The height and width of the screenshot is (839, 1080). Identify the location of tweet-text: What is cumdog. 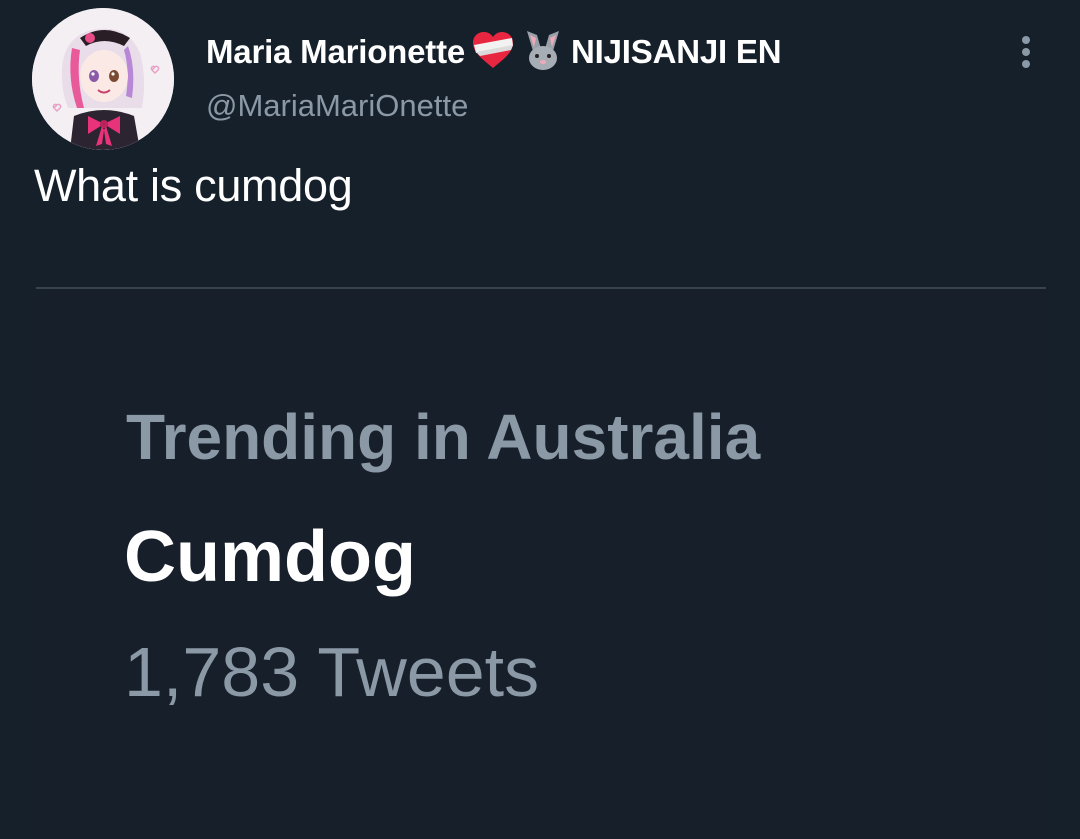
(193, 185).